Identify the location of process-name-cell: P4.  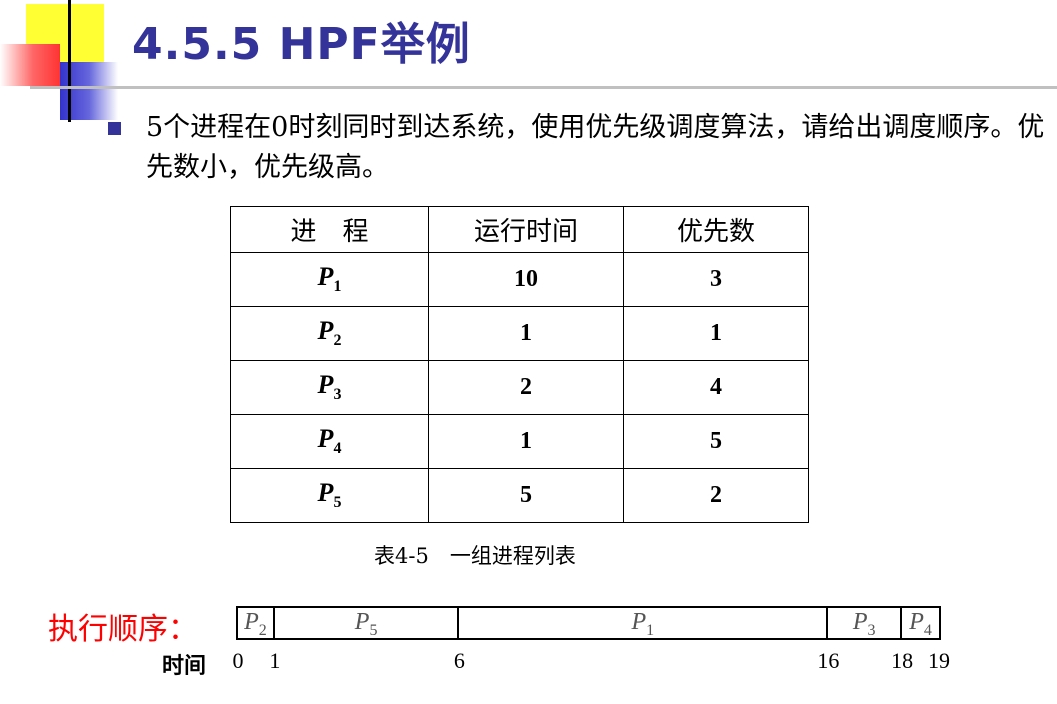
(329, 441).